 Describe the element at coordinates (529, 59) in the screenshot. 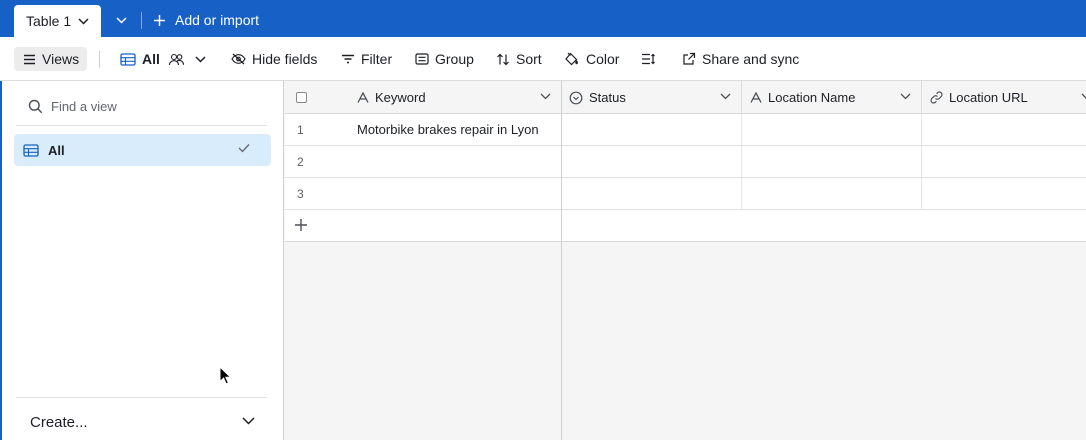

I see `sort-label: Sort` at that location.